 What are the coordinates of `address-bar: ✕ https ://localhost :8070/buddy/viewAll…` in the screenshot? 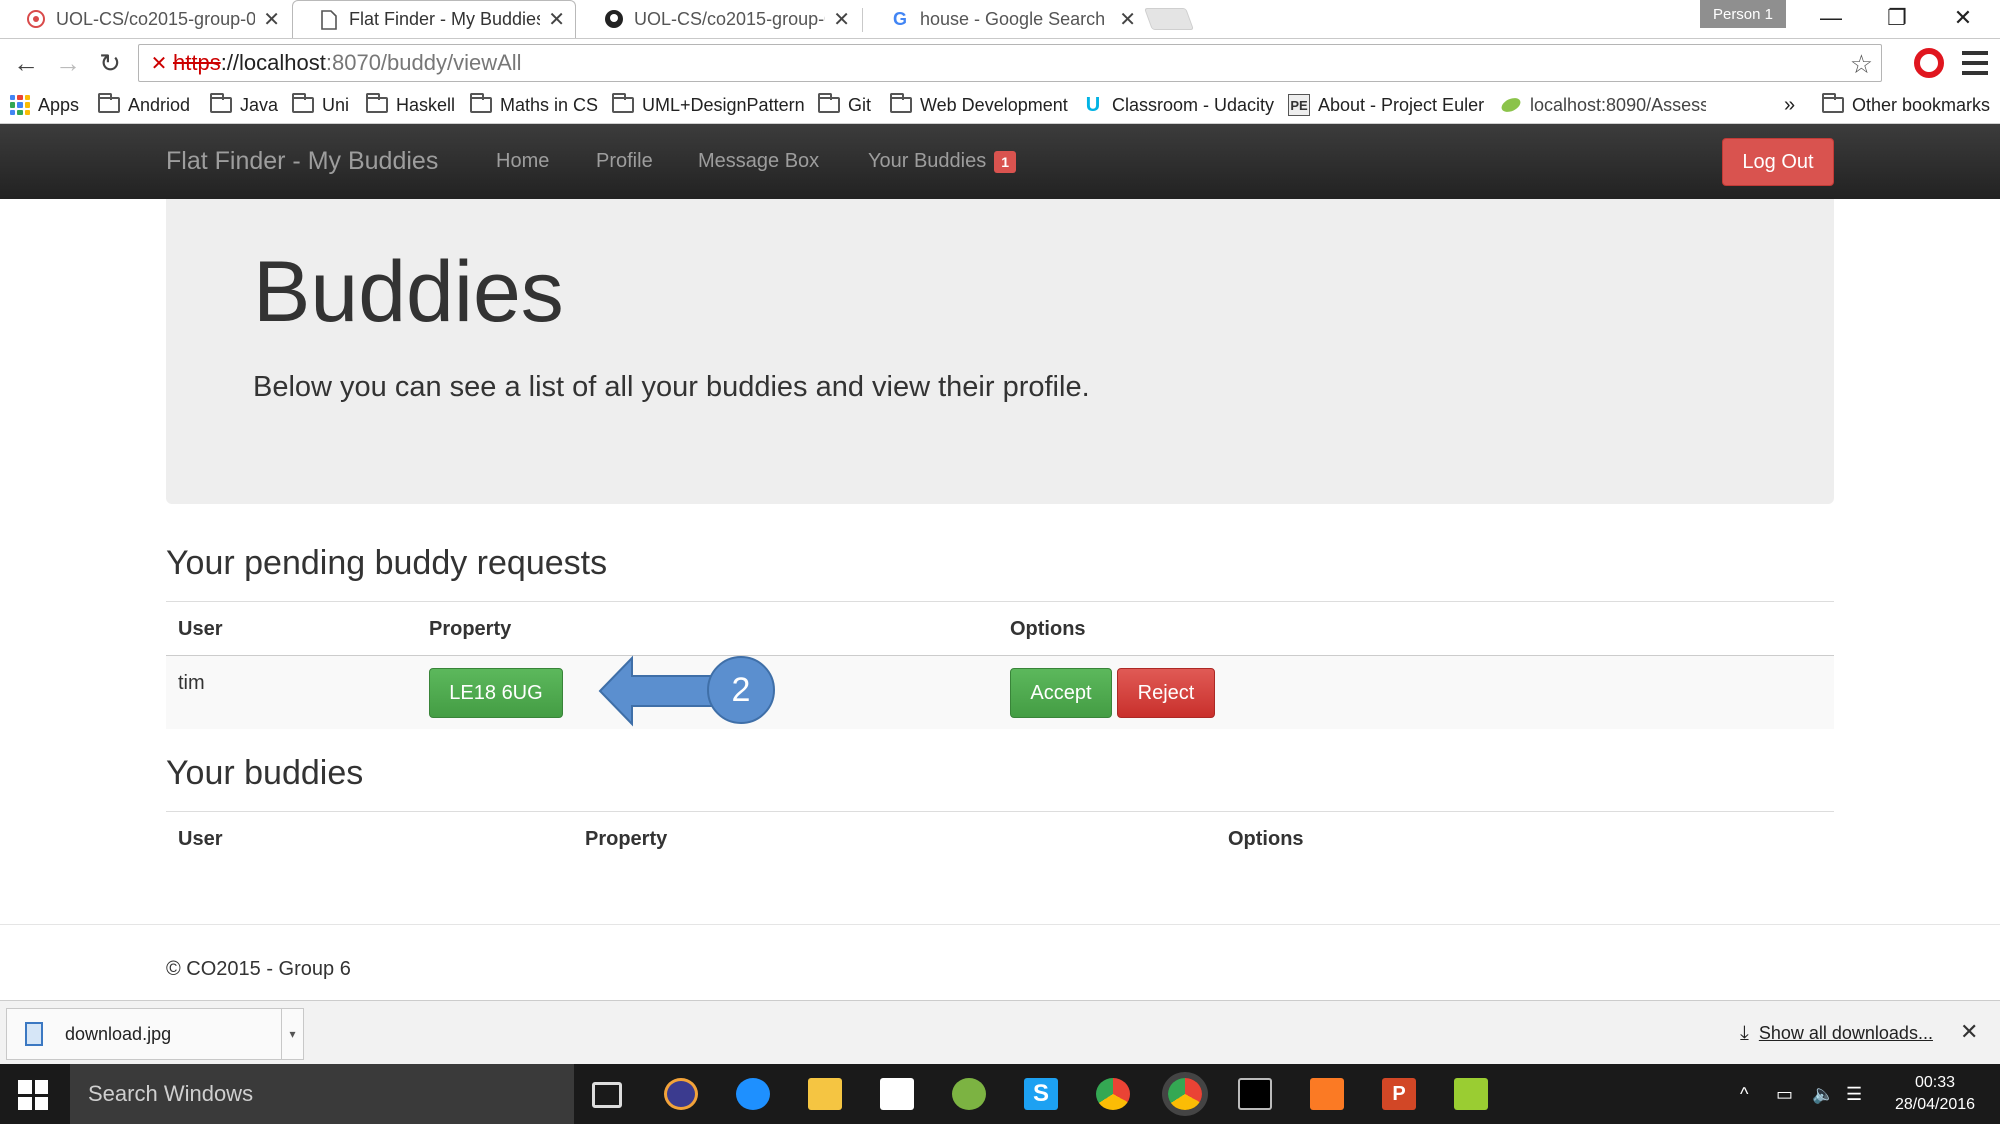 It's located at (1010, 63).